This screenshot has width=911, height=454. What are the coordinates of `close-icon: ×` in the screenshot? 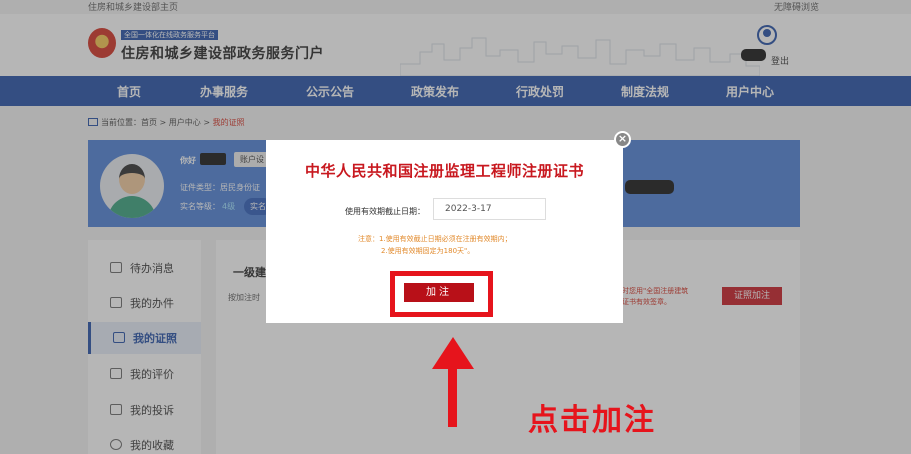 It's located at (622, 139).